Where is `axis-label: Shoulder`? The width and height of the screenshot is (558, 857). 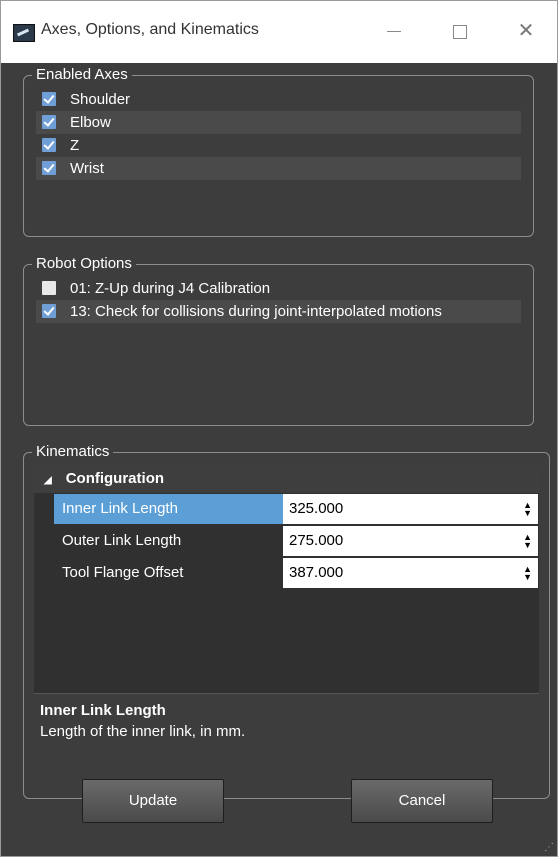
axis-label: Shoulder is located at coordinates (100, 99).